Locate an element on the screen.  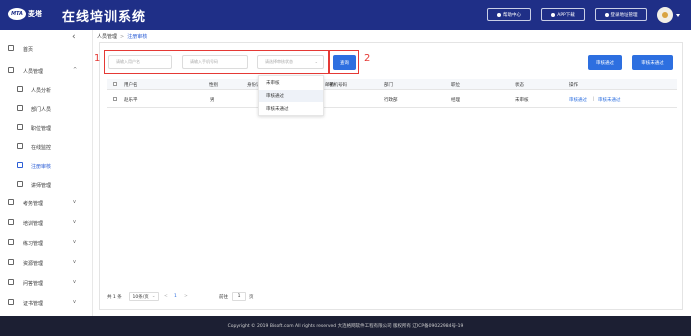
dropdown-option-rejected: 审核未通过 is located at coordinates (291, 109).